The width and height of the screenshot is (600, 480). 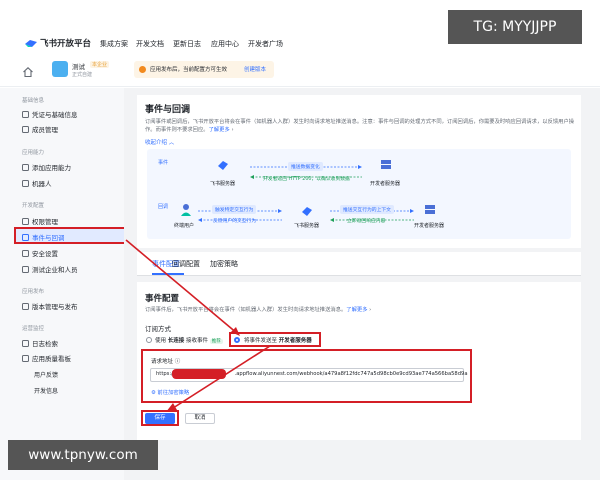 I want to click on sidebar-subitem-feedback: 用户反馈, so click(x=46, y=374).